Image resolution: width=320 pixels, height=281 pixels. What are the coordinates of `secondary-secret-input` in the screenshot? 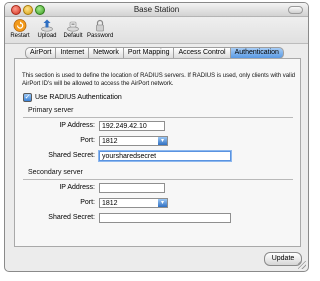 It's located at (165, 218).